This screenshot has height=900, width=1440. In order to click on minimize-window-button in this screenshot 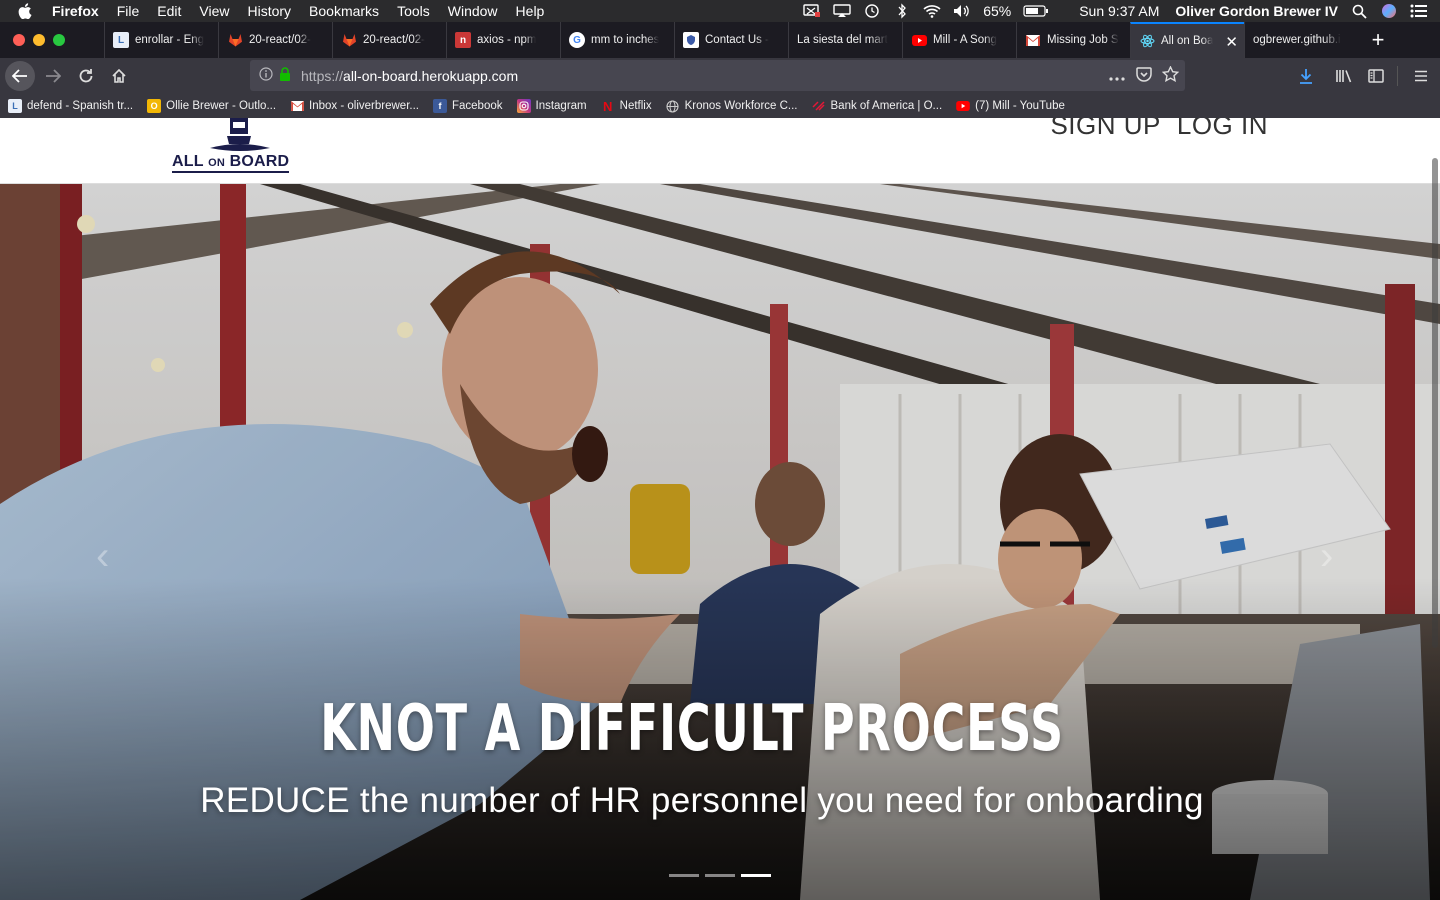, I will do `click(39, 40)`.